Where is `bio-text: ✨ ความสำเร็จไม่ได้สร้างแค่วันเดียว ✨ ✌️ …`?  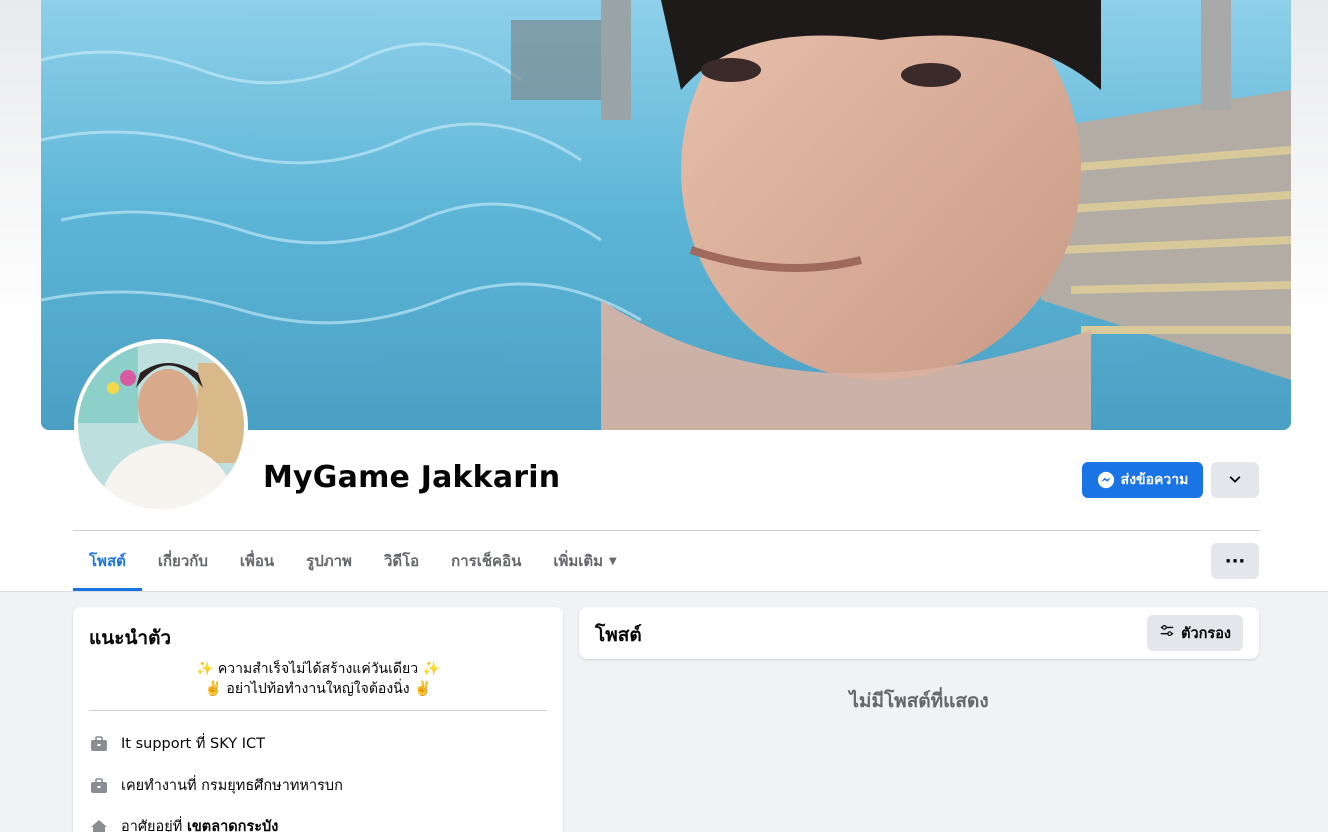
bio-text: ✨ ความสำเร็จไม่ได้สร้างแค่วันเดียว ✨ ✌️ … is located at coordinates (318, 679).